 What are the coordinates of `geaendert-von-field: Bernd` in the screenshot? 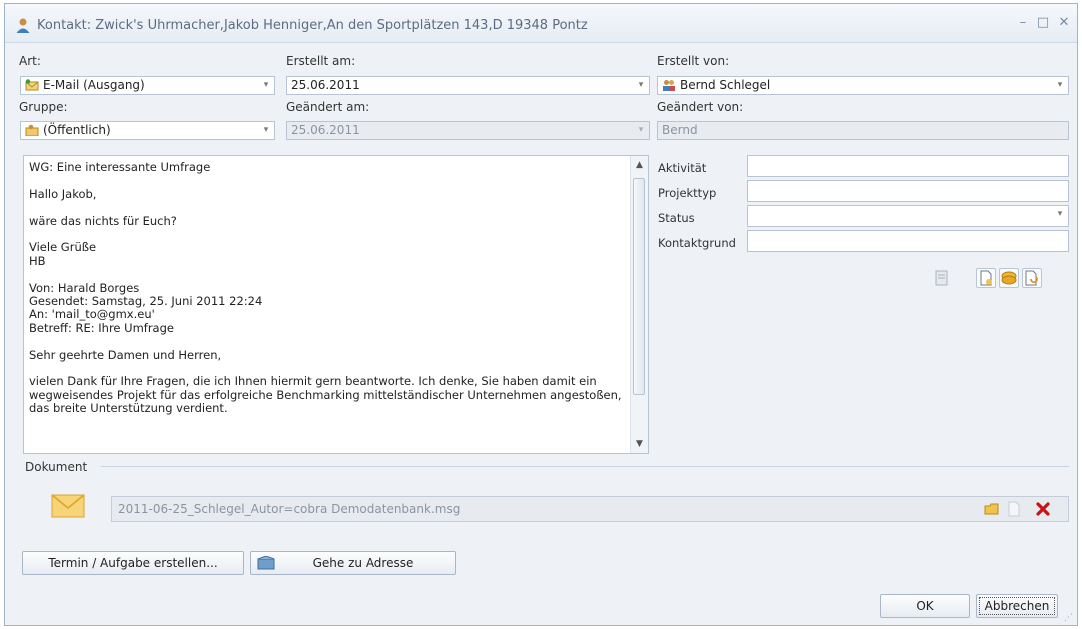 It's located at (863, 130).